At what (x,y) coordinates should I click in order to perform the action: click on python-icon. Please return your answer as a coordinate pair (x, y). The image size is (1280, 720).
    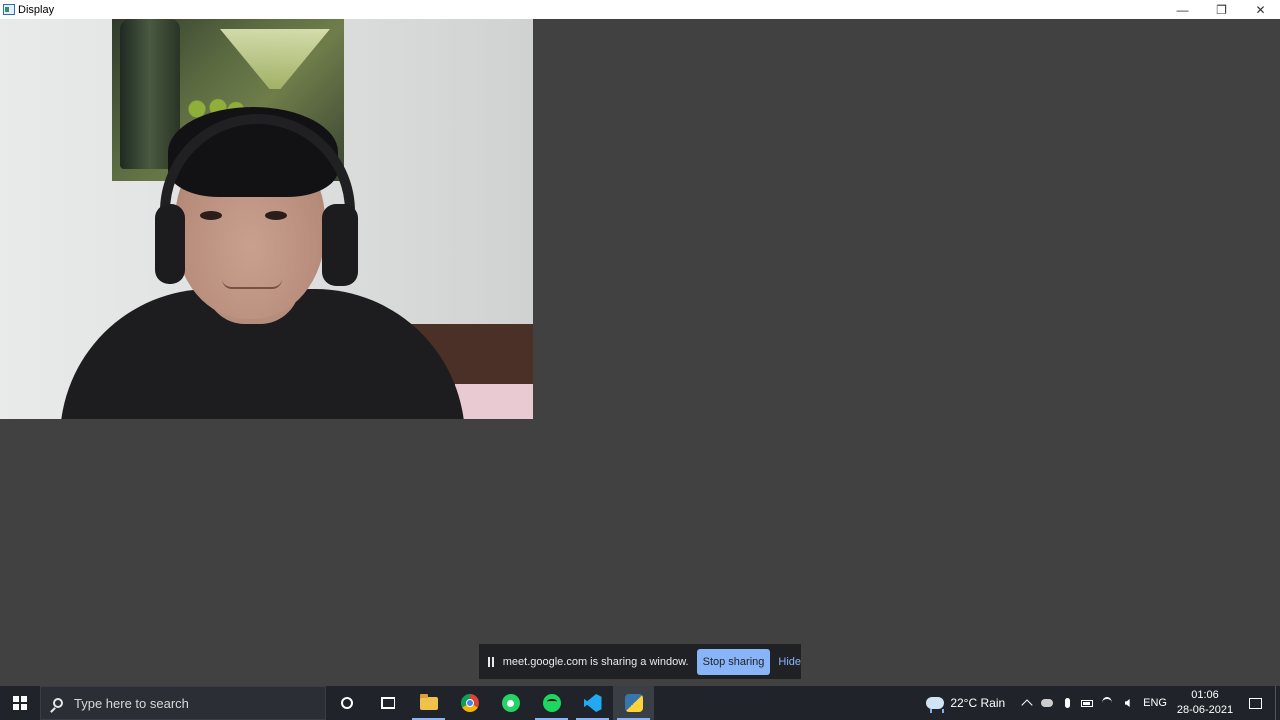
    Looking at the image, I should click on (633, 703).